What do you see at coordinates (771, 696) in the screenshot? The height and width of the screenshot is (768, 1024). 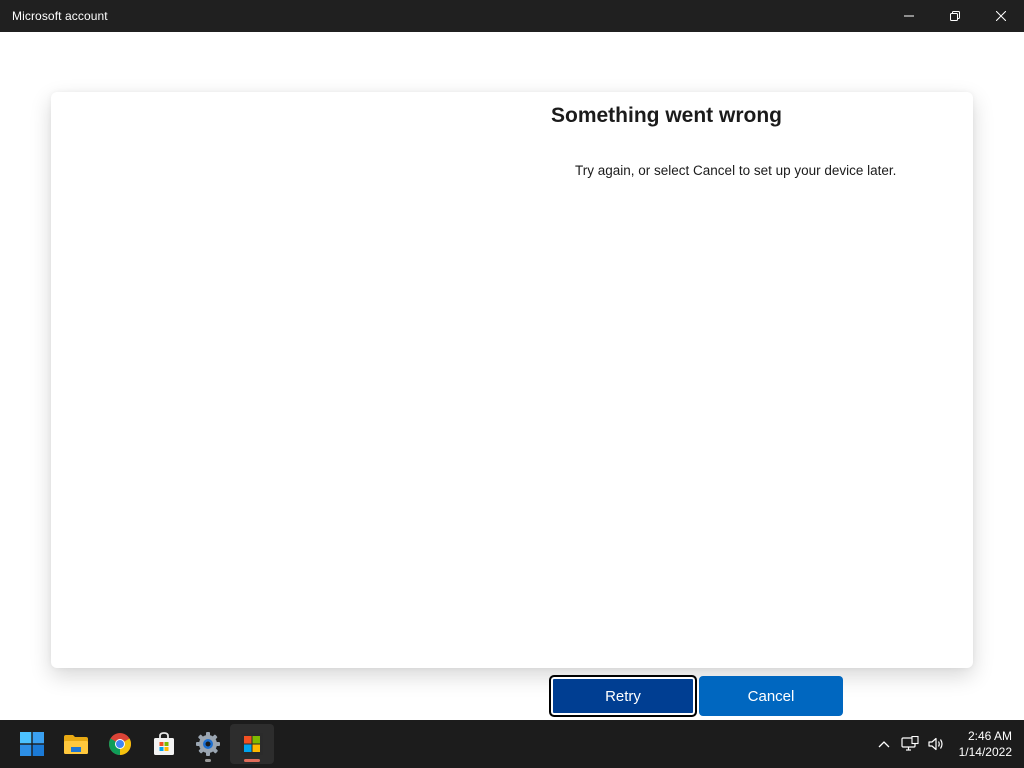 I see `cancel-button: Cancel` at bounding box center [771, 696].